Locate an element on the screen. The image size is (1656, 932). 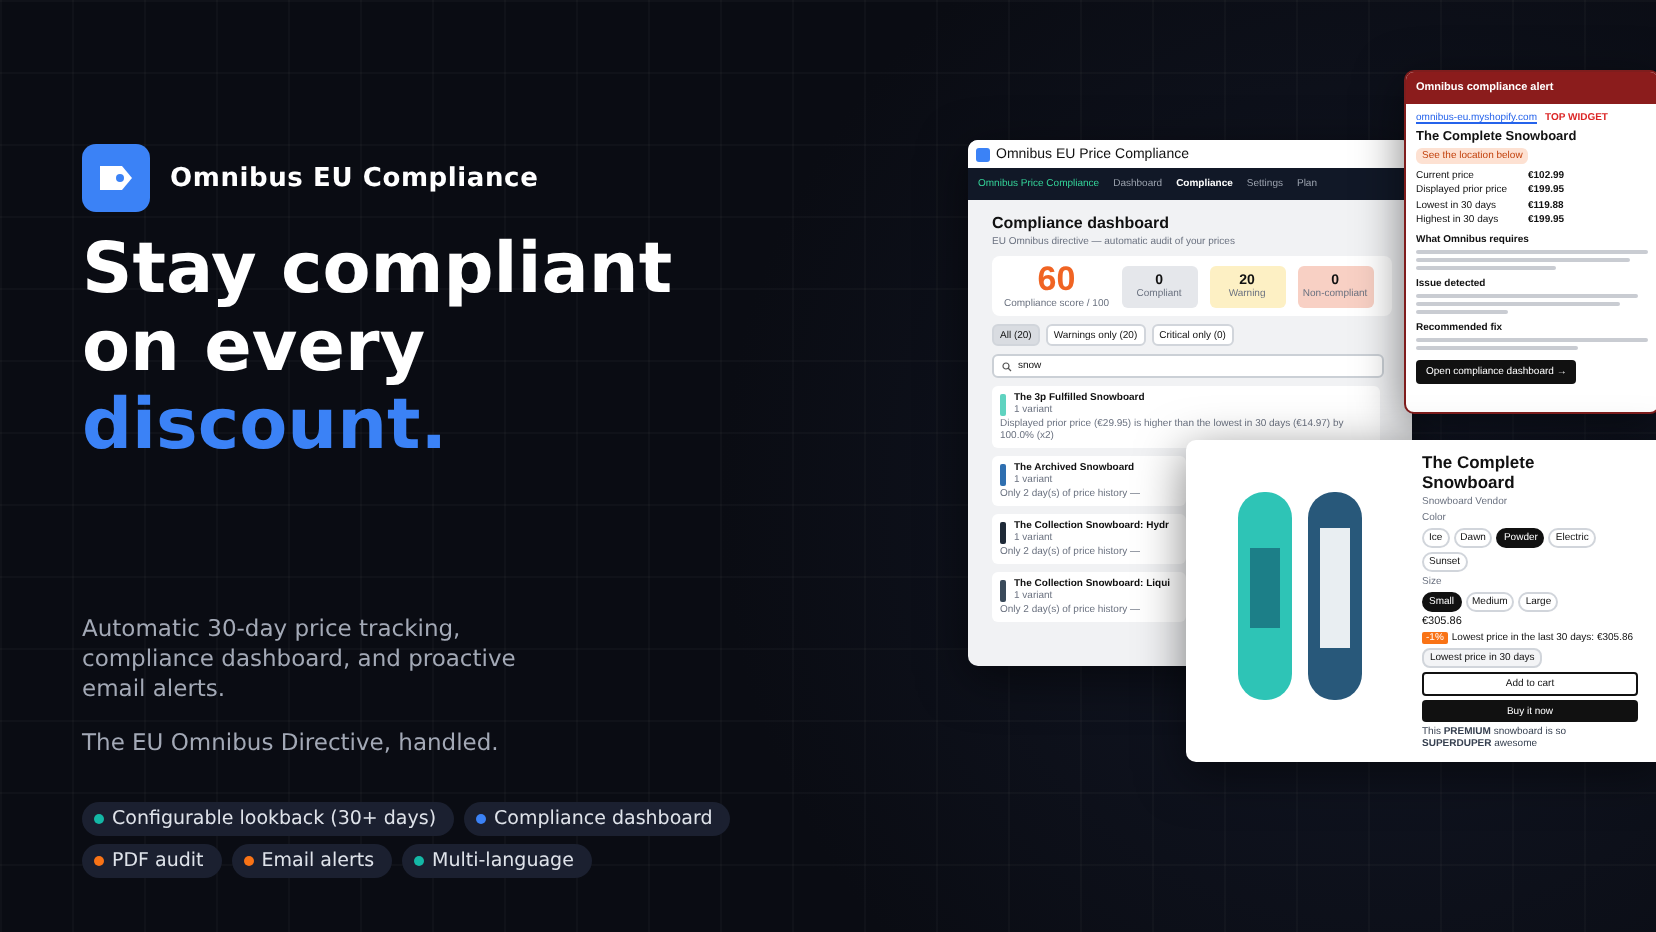
feature-chip: Compliance dashboard is located at coordinates (597, 819).